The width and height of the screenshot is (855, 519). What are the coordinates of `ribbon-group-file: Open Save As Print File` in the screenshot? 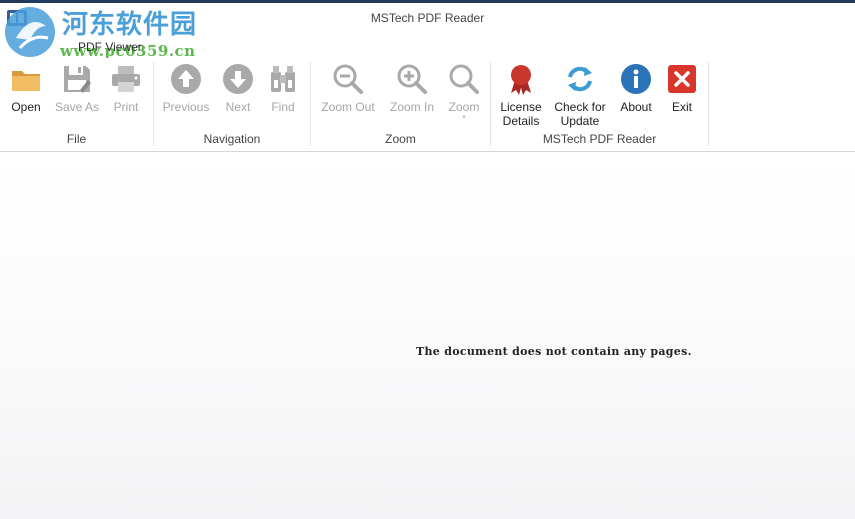 It's located at (76, 103).